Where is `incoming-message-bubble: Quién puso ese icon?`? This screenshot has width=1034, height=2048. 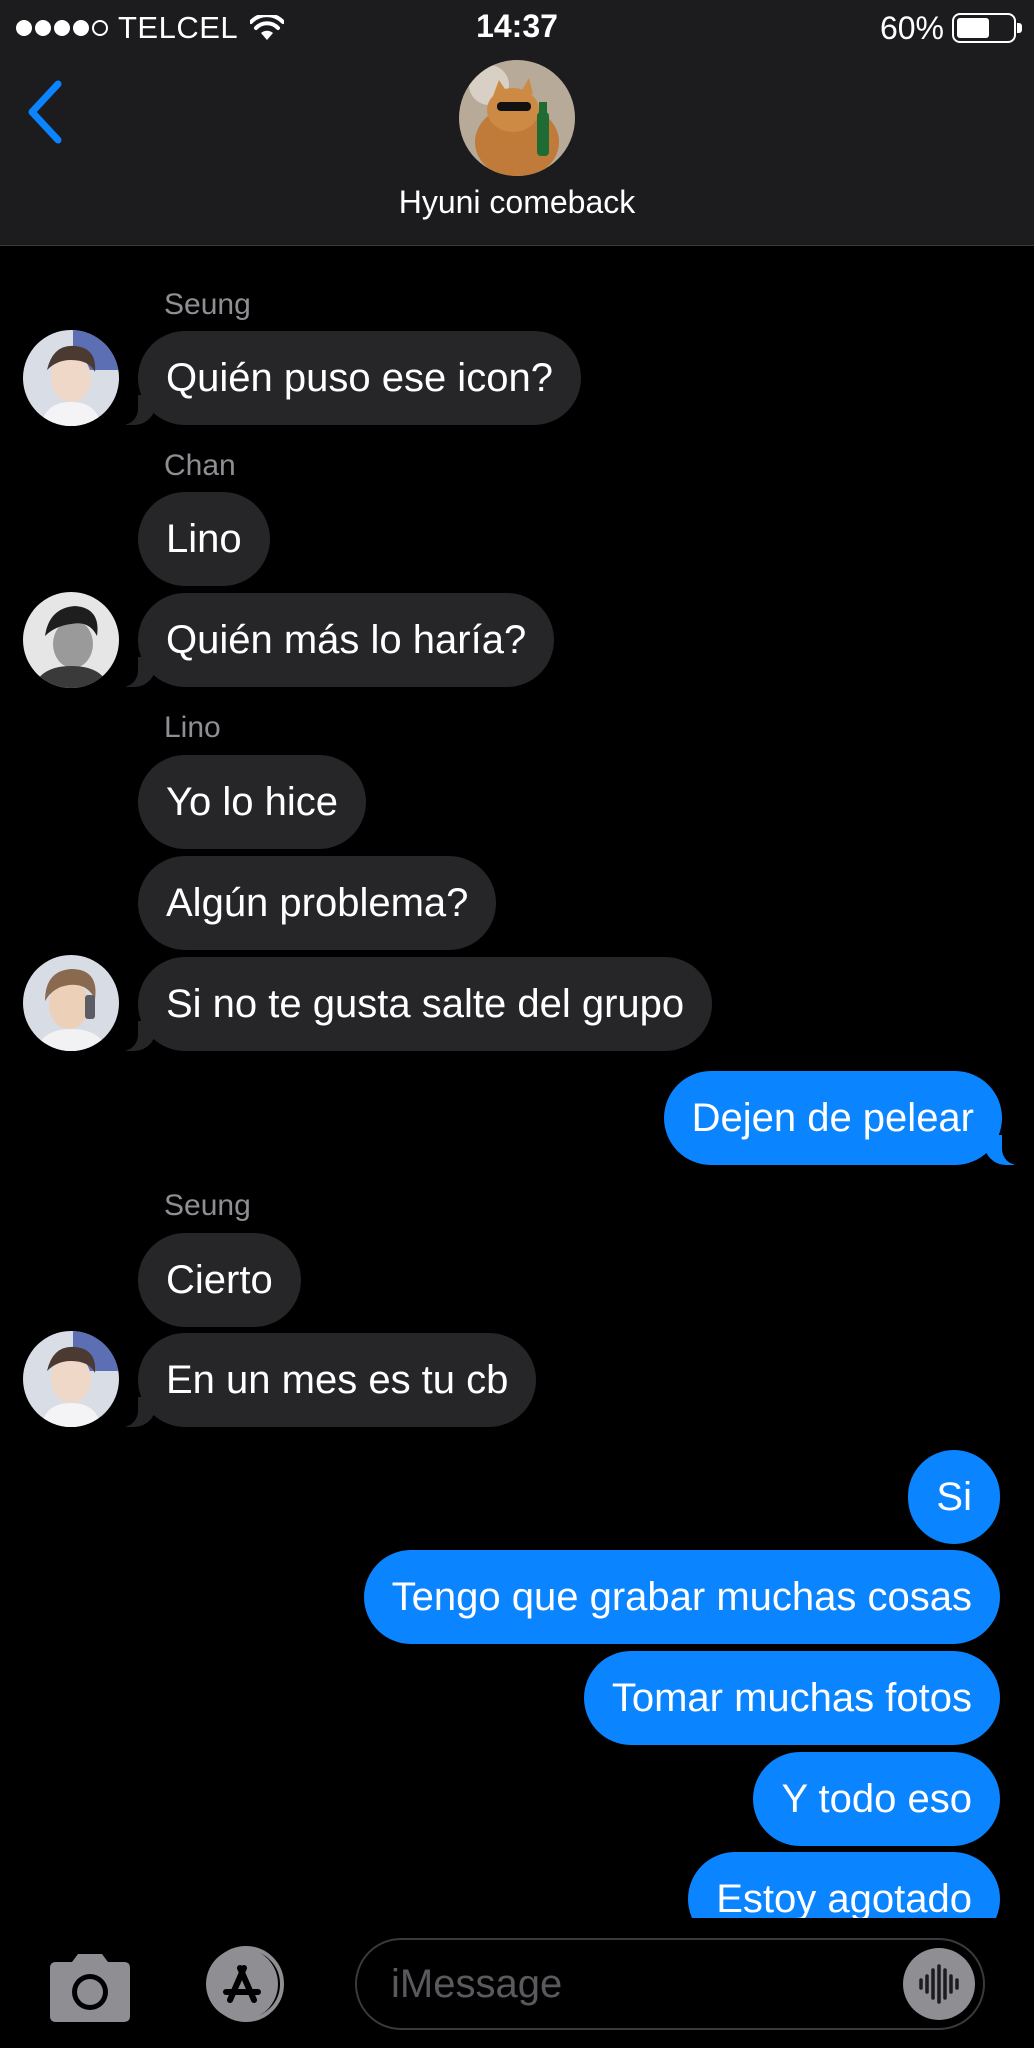
incoming-message-bubble: Quién puso ese icon? is located at coordinates (346, 378).